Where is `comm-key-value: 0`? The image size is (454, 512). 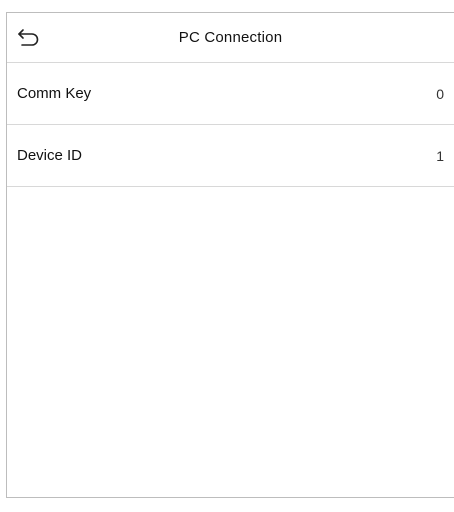
comm-key-value: 0 is located at coordinates (440, 93).